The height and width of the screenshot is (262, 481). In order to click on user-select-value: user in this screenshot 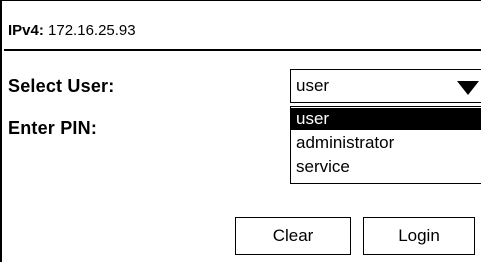, I will do `click(313, 85)`.